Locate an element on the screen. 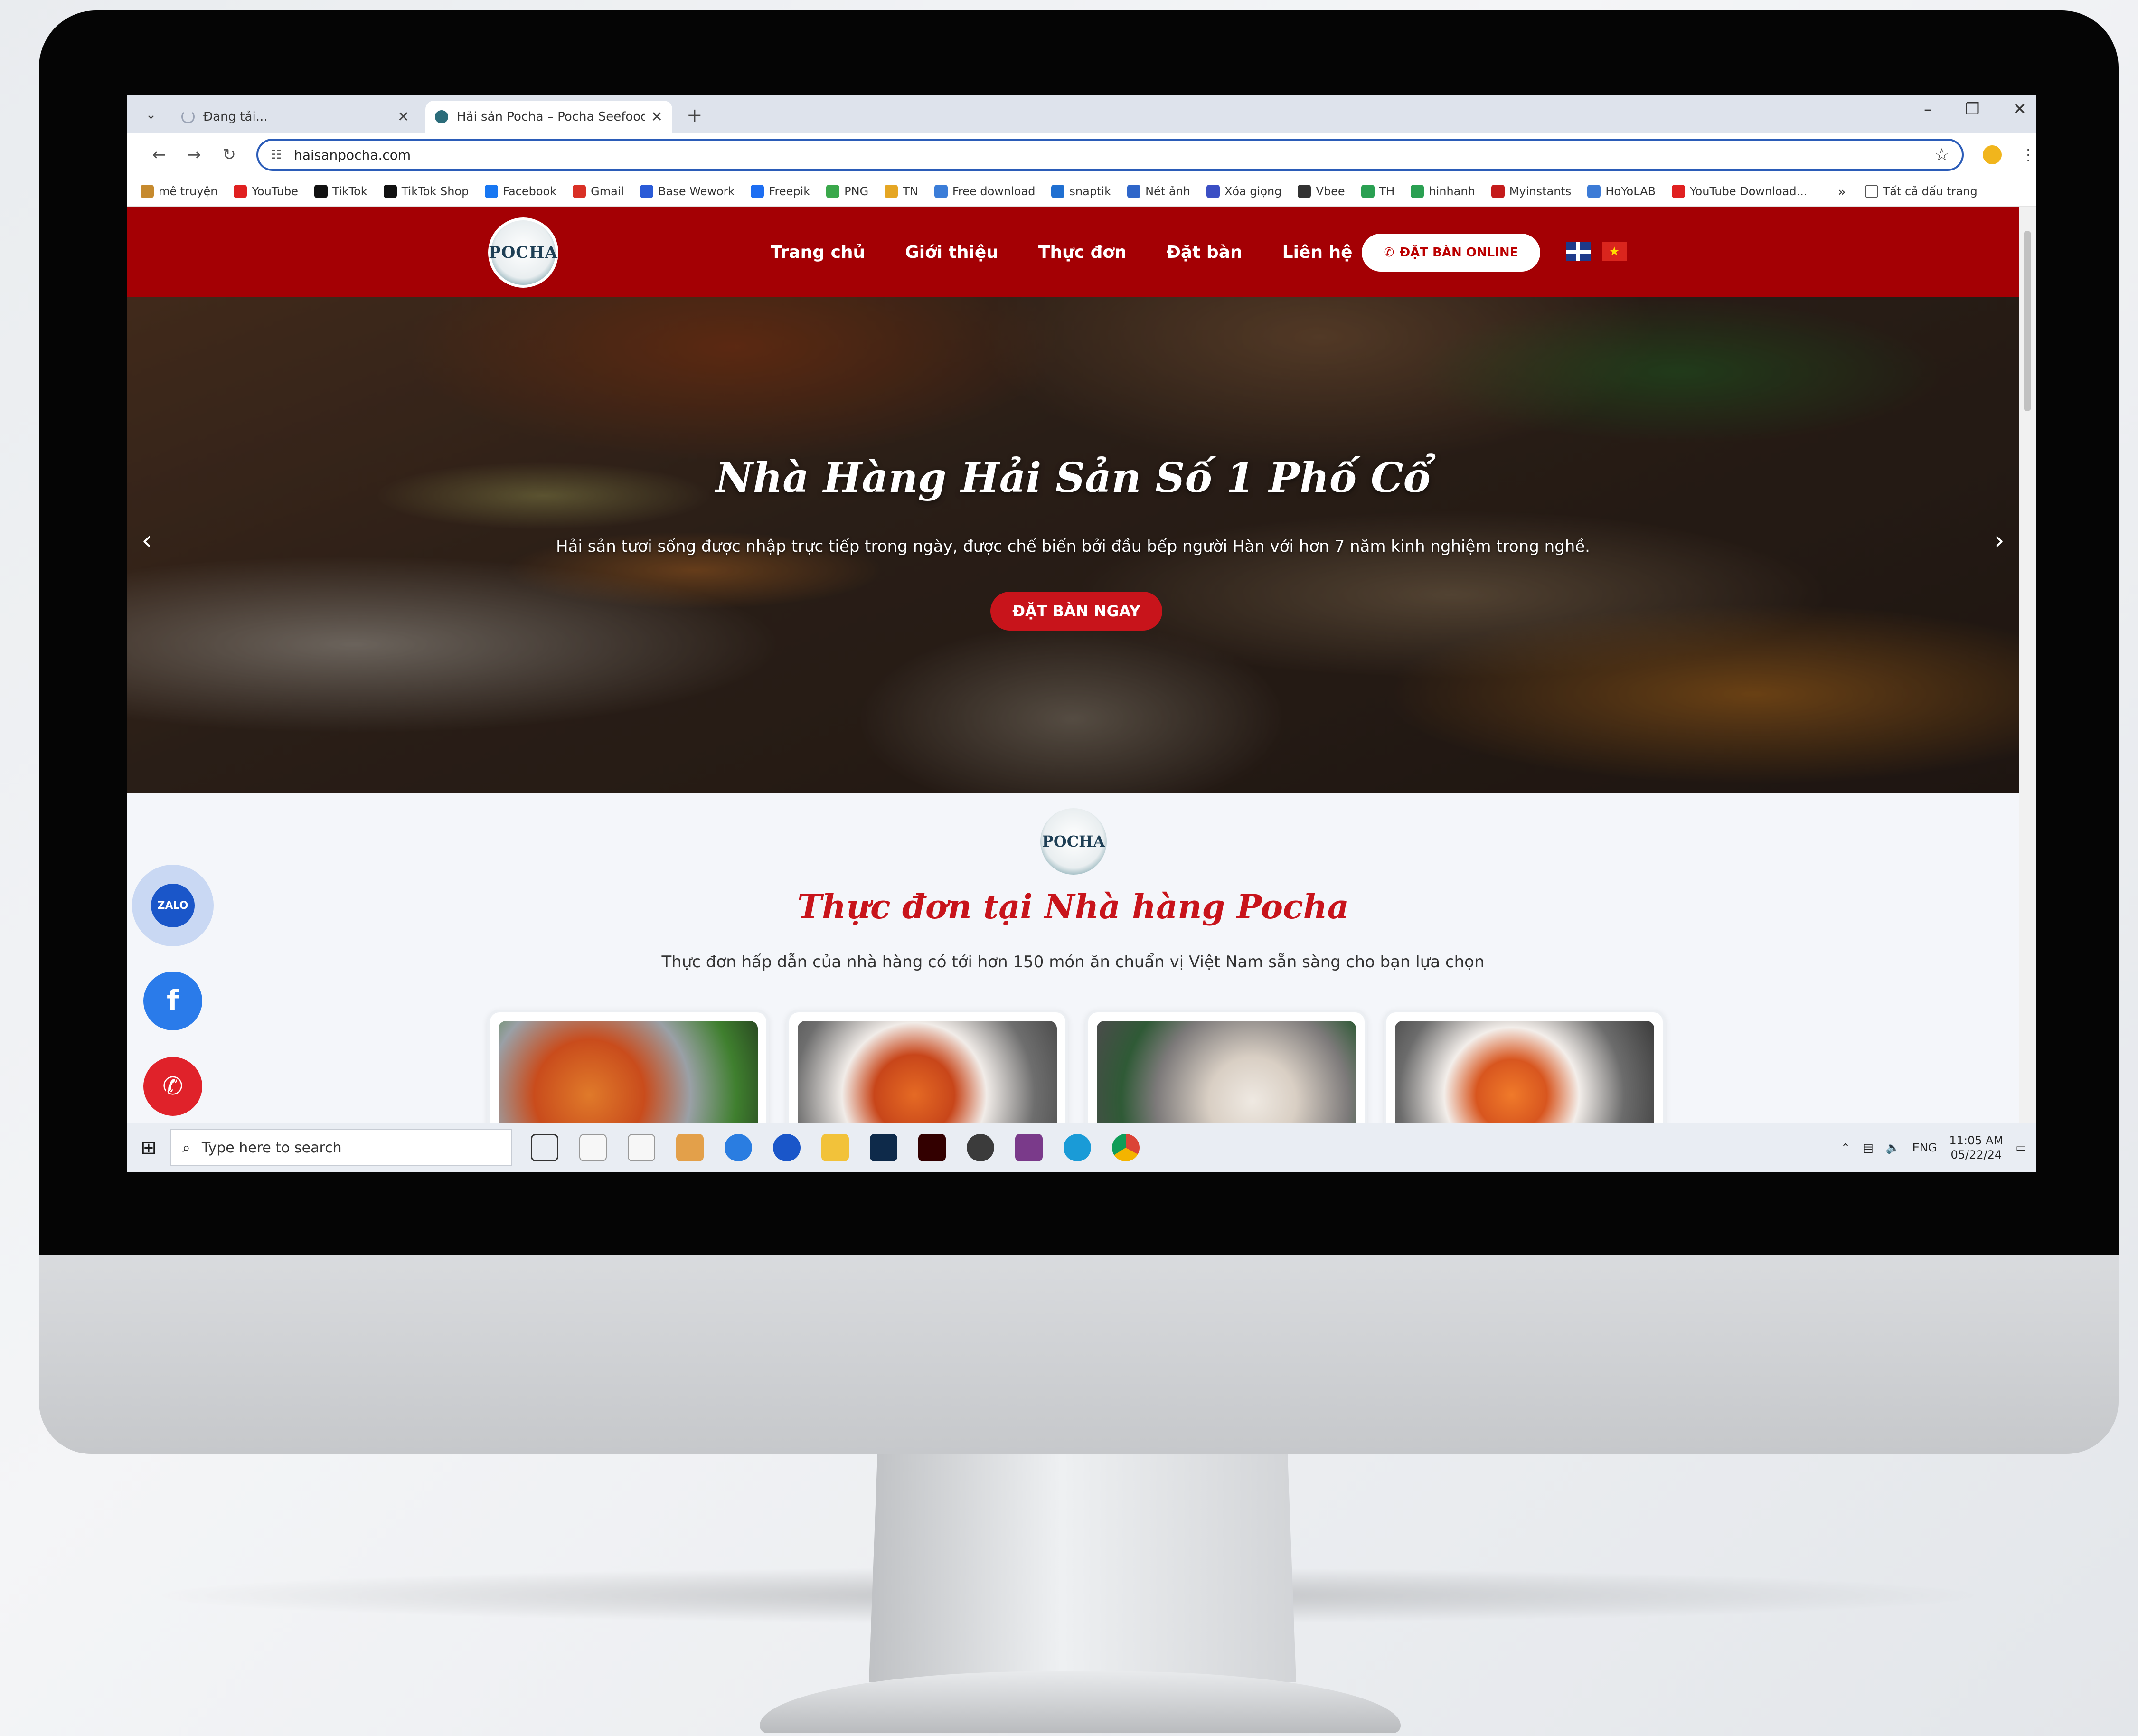 The width and height of the screenshot is (2138, 1736). bookmark-item: PNG is located at coordinates (847, 191).